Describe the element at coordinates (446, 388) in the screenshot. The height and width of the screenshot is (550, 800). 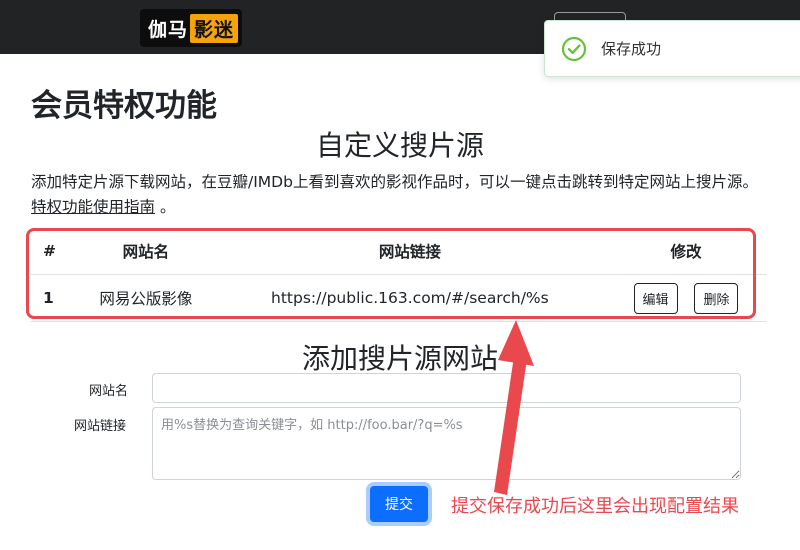
I see `site-name-input` at that location.